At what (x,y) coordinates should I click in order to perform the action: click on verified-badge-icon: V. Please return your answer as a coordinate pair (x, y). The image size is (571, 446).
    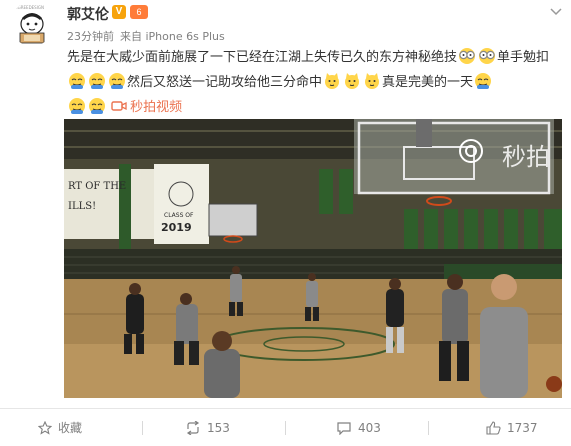
    Looking at the image, I should click on (119, 12).